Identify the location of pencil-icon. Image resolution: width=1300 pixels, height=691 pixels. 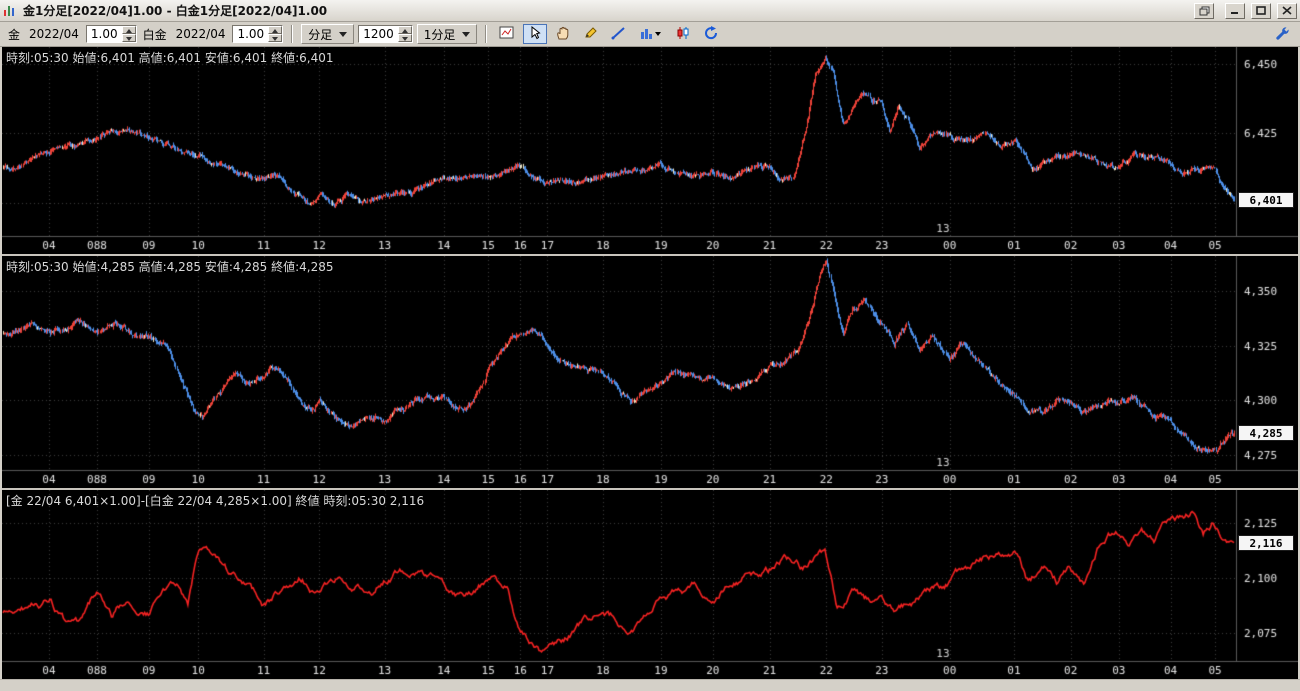
(591, 34).